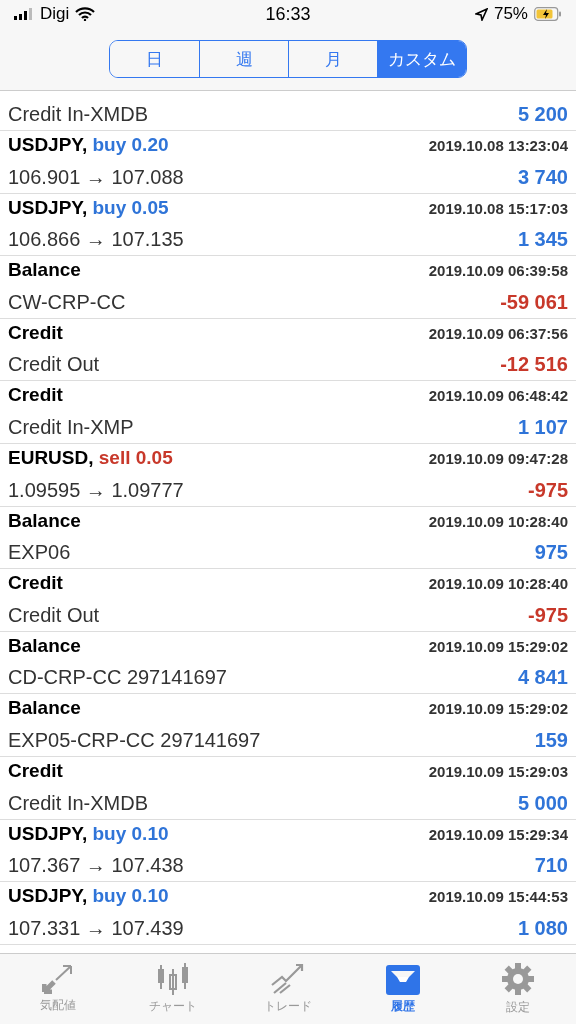 The image size is (576, 1024). What do you see at coordinates (134, 740) in the screenshot?
I see `entry-details: EXP05-CRP-CC 297141697` at bounding box center [134, 740].